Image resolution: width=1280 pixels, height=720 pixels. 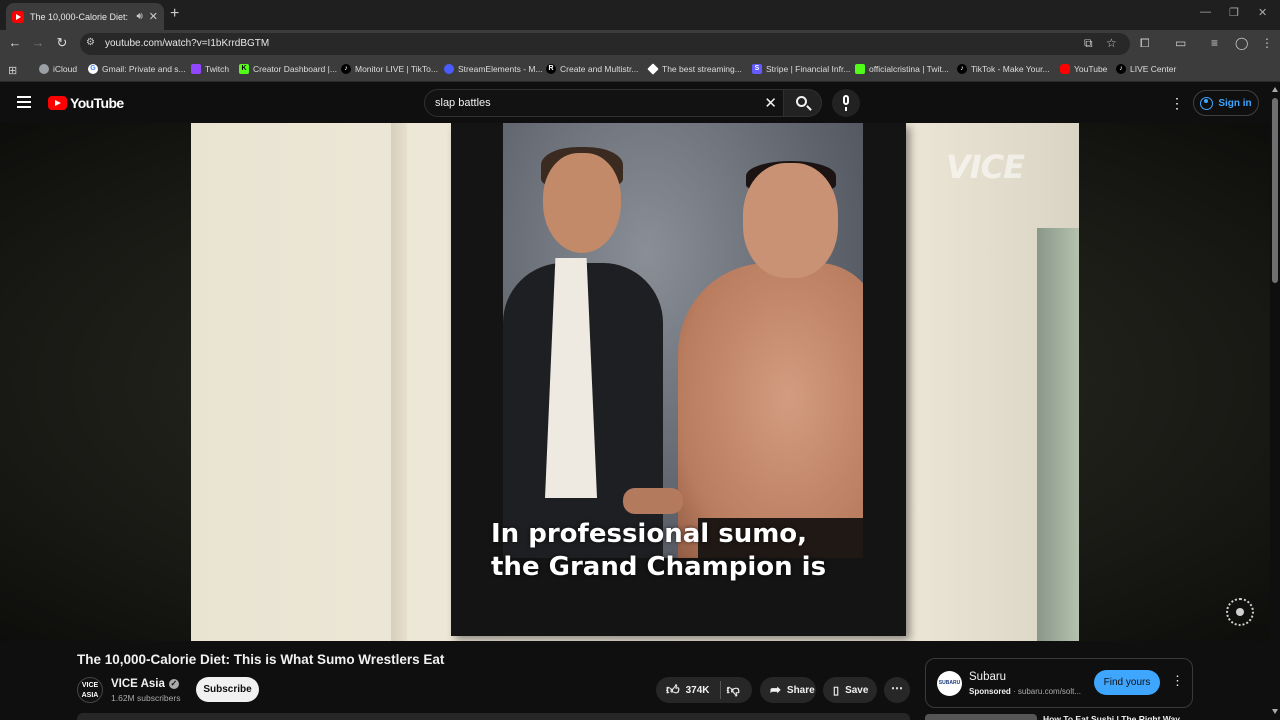 What do you see at coordinates (1214, 43) in the screenshot?
I see `media-control-icon: ≡` at bounding box center [1214, 43].